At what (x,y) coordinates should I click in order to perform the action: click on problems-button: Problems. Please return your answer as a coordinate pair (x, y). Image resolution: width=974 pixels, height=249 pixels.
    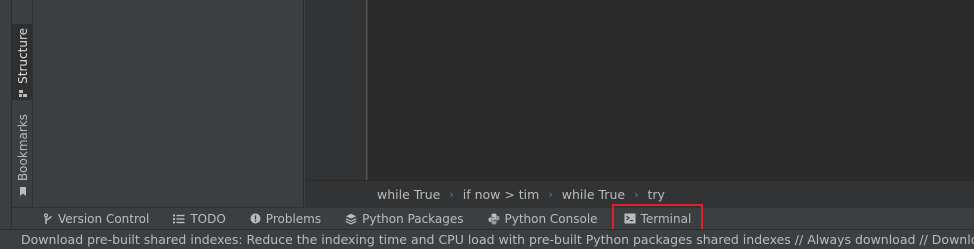
    Looking at the image, I should click on (285, 219).